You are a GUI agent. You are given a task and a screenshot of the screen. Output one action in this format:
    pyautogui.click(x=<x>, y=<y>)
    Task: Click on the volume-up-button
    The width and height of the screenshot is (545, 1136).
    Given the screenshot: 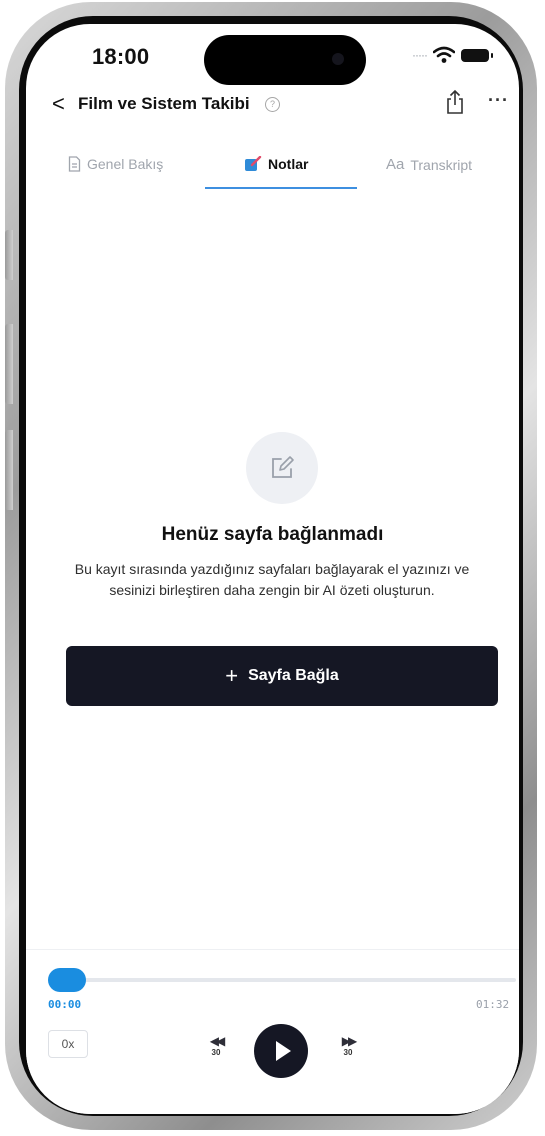 What is the action you would take?
    pyautogui.click(x=9, y=364)
    